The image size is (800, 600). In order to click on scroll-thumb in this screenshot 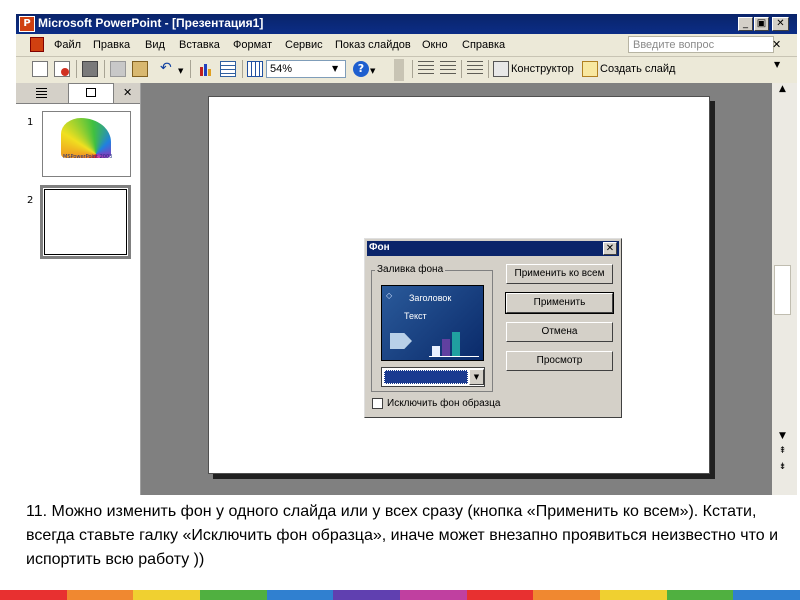, I will do `click(782, 290)`.